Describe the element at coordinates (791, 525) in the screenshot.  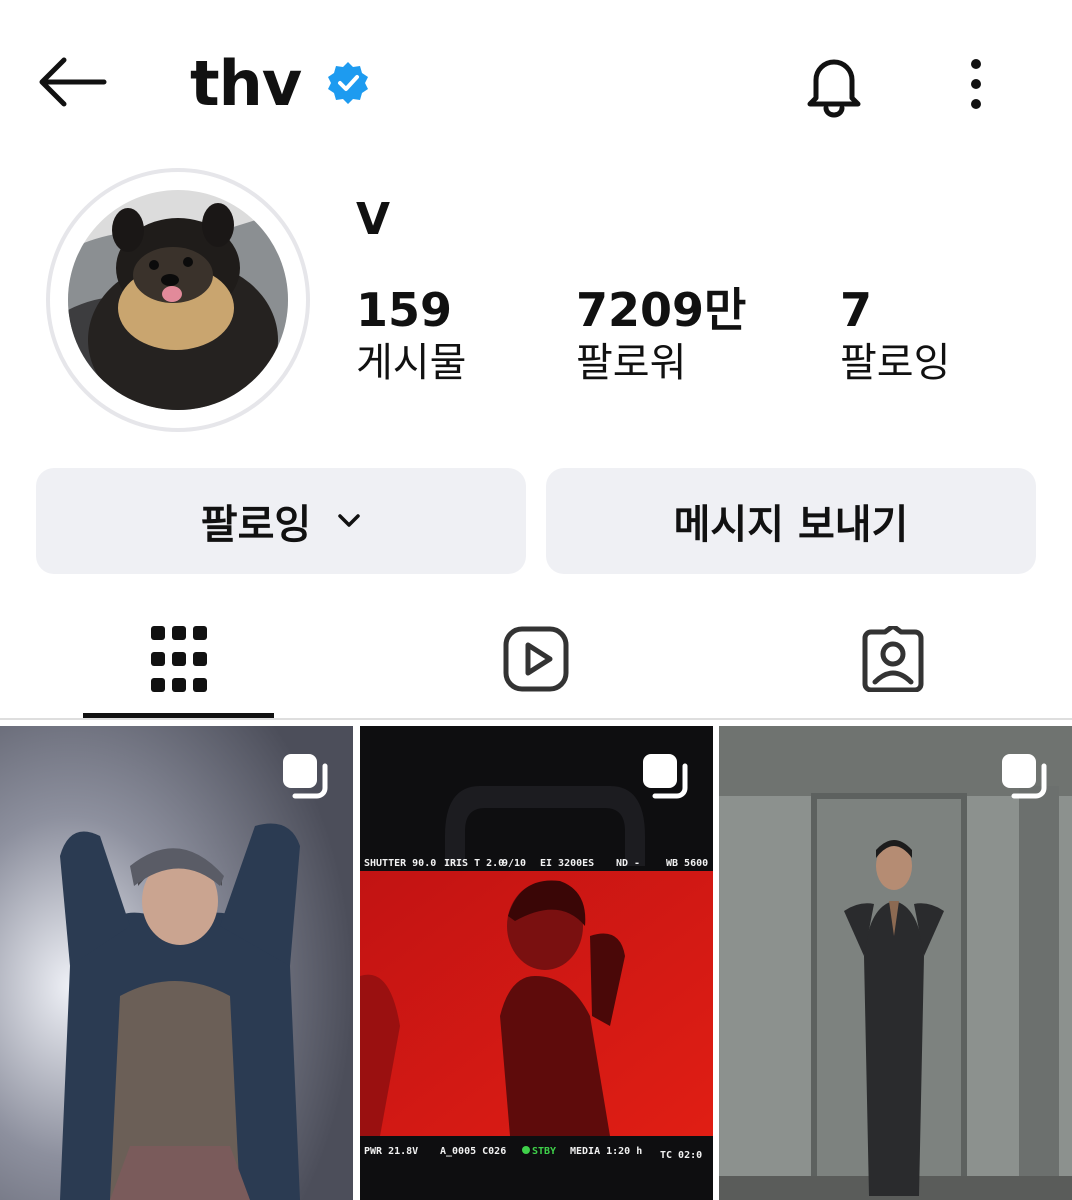
I see `message-button-label: 메시지 보내기` at that location.